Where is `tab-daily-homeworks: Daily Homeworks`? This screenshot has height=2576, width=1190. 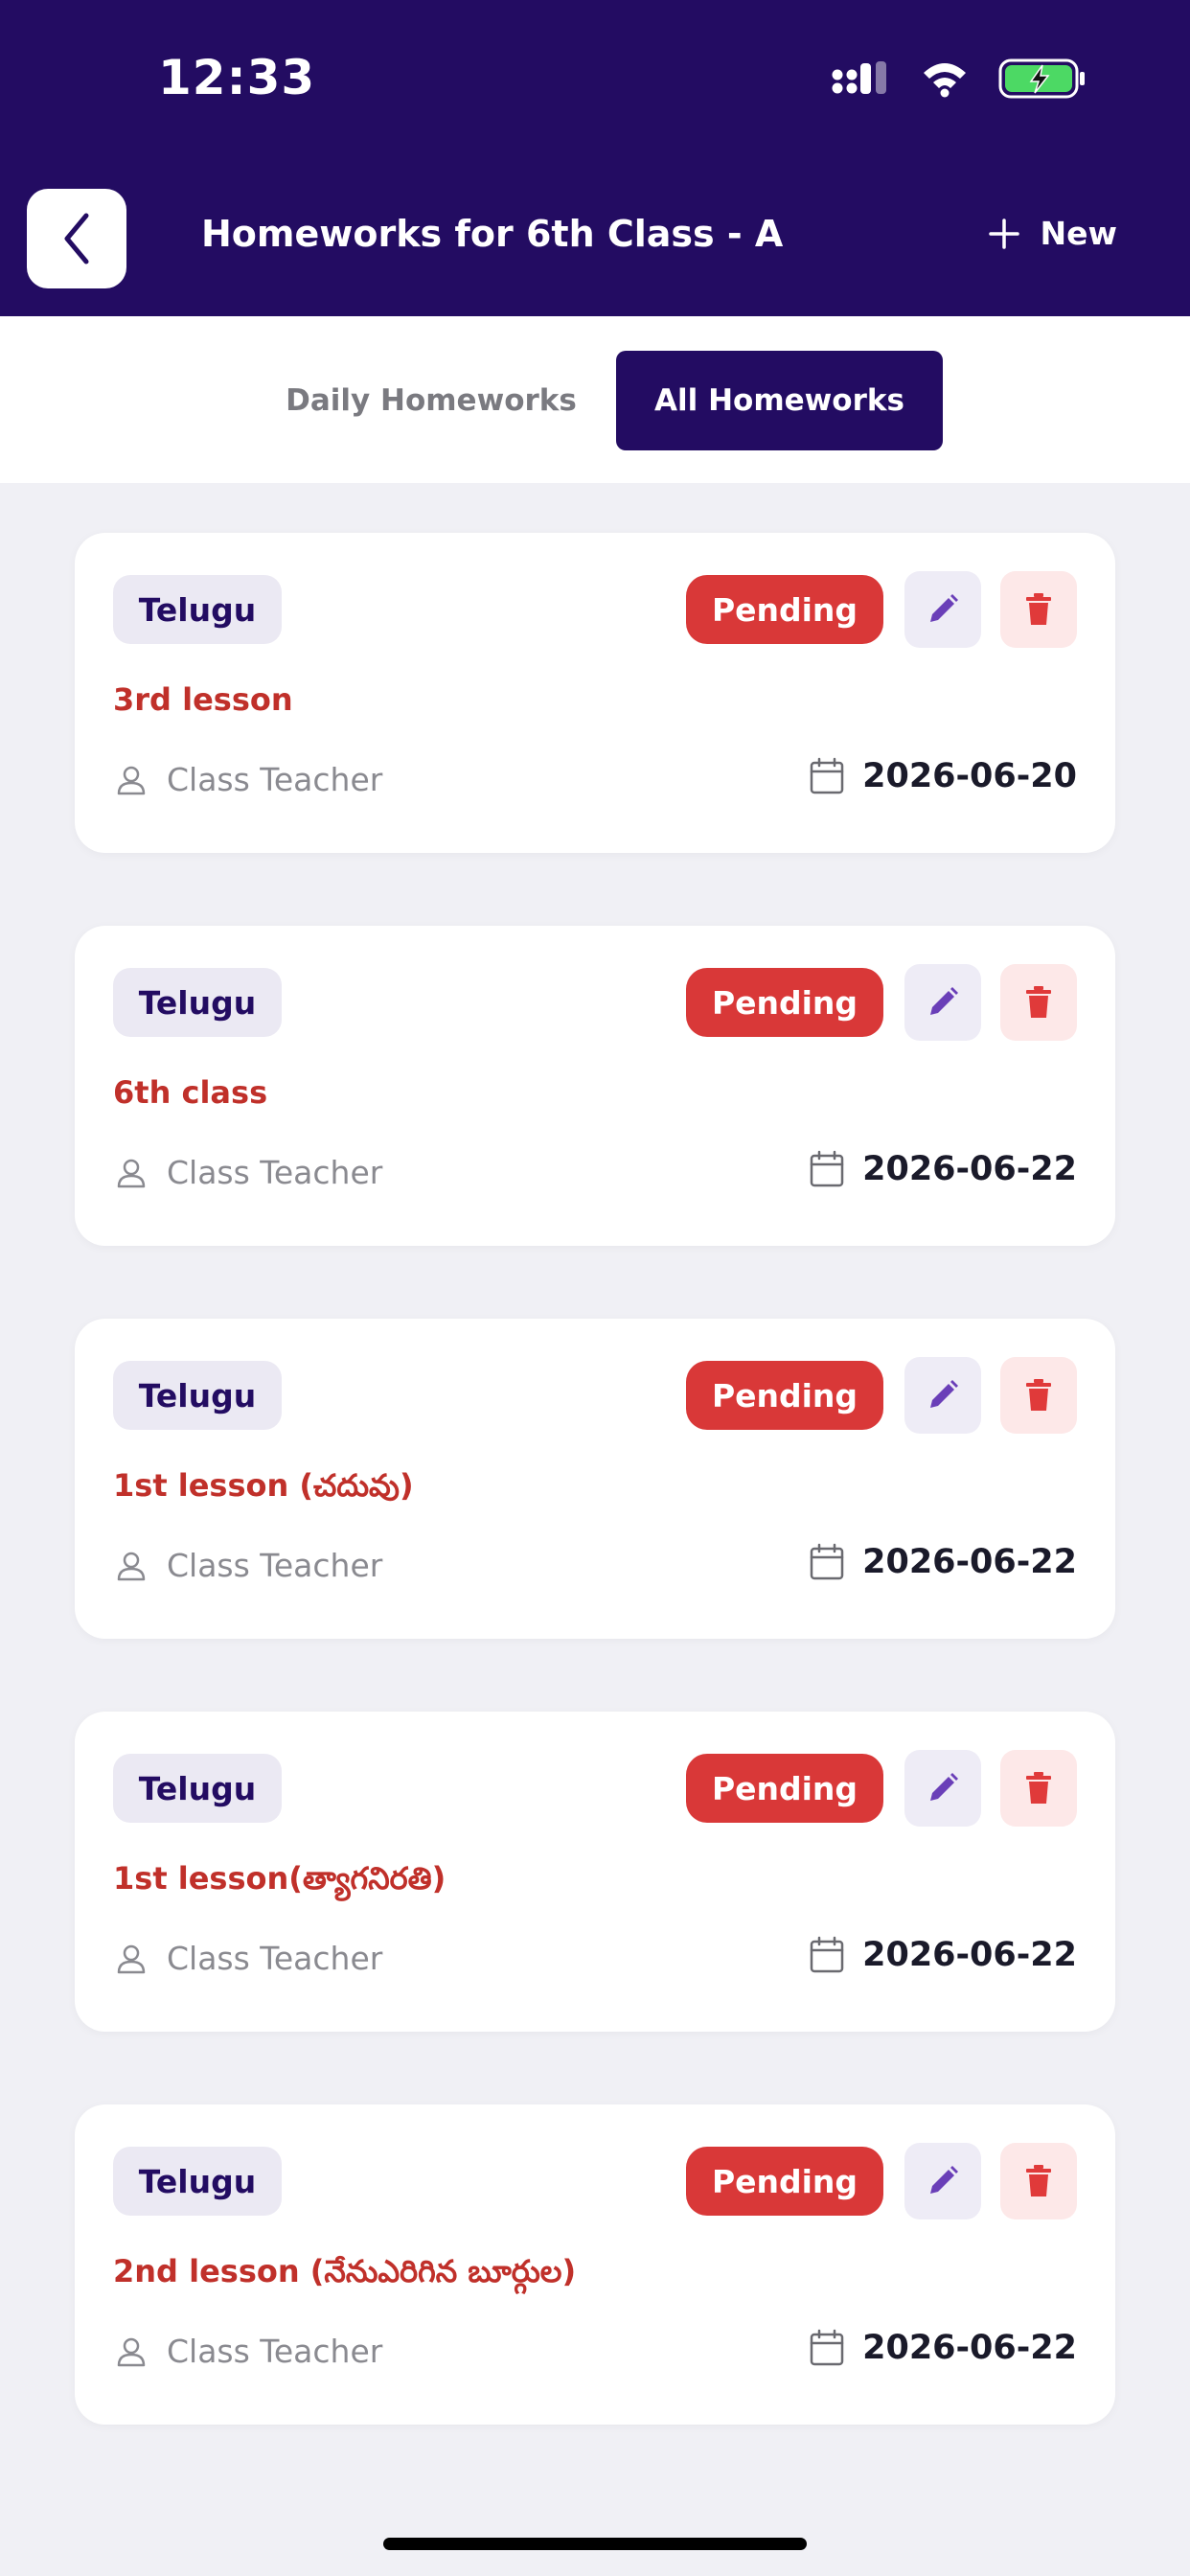 tab-daily-homeworks: Daily Homeworks is located at coordinates (431, 400).